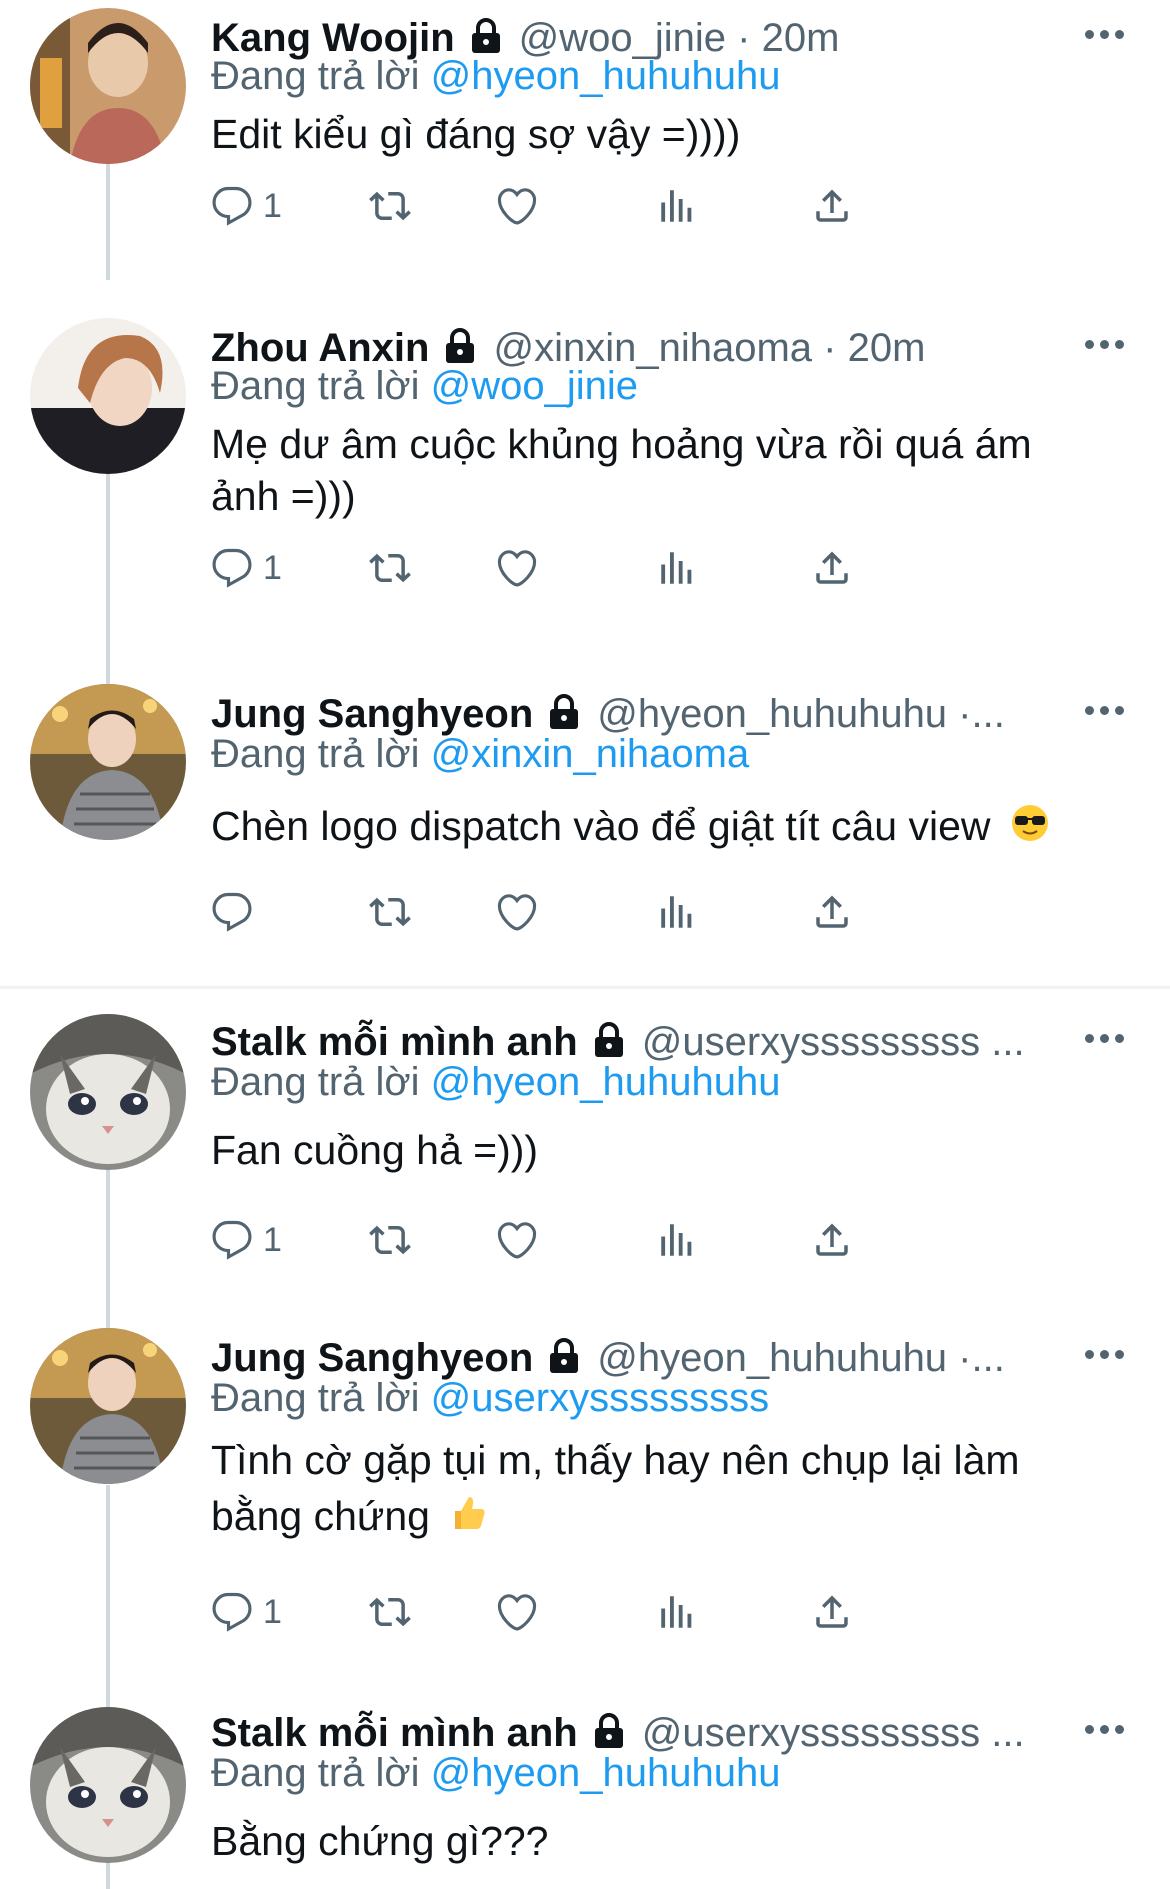 The width and height of the screenshot is (1170, 1889). Describe the element at coordinates (590, 754) in the screenshot. I see `mention-link: @xinxin_nihaoma` at that location.